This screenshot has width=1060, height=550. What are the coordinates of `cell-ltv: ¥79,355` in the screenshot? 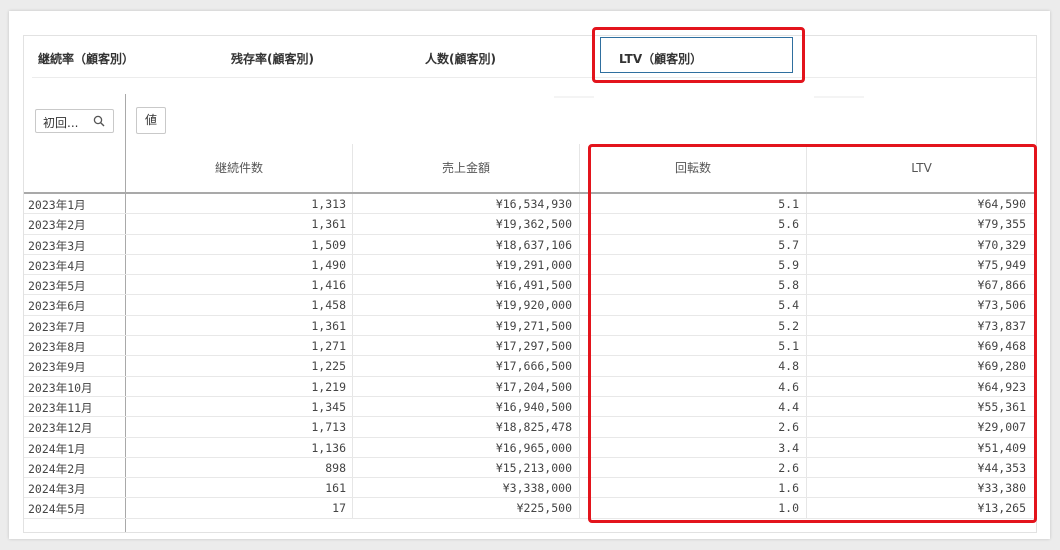 It's located at (1001, 224).